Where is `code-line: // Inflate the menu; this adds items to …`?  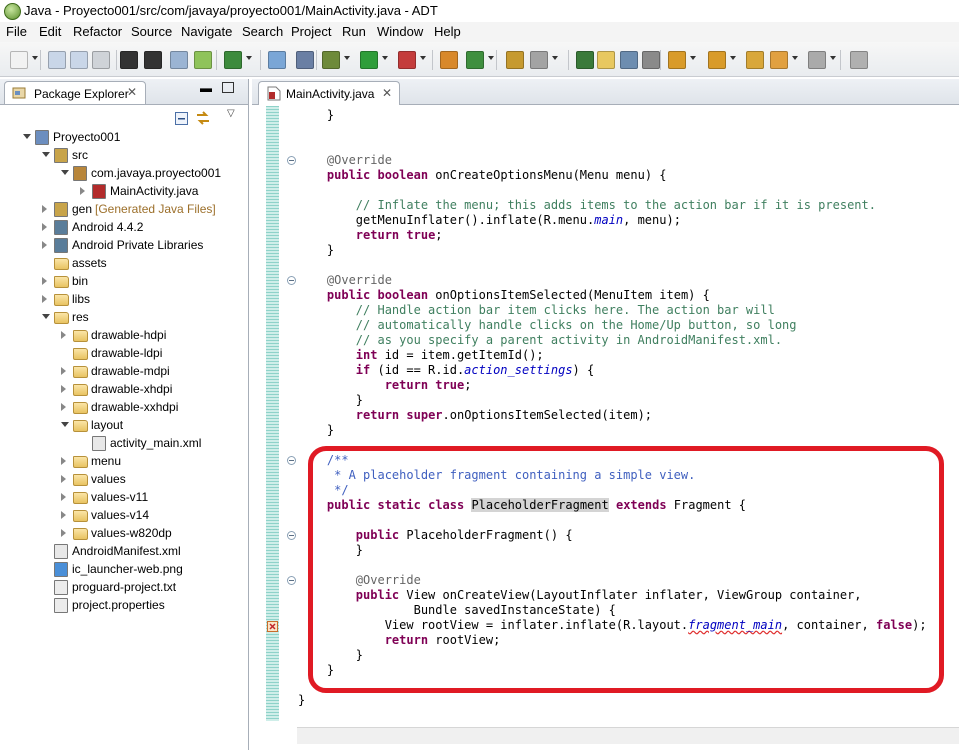 code-line: // Inflate the menu; this adds items to … is located at coordinates (587, 205).